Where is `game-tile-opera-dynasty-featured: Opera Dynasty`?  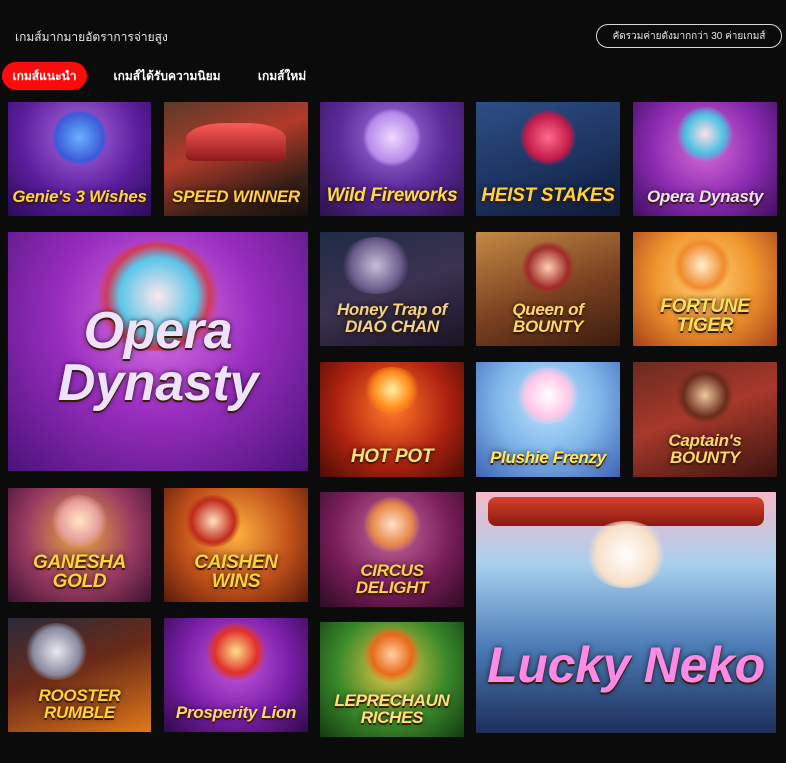
game-tile-opera-dynasty-featured: Opera Dynasty is located at coordinates (158, 351).